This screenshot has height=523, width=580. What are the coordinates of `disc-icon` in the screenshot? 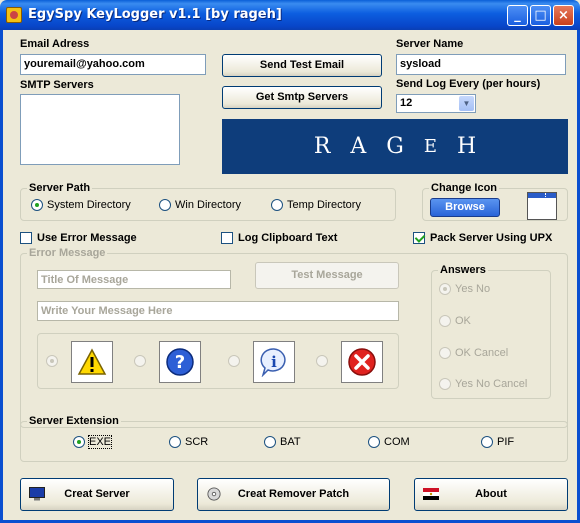 It's located at (214, 494).